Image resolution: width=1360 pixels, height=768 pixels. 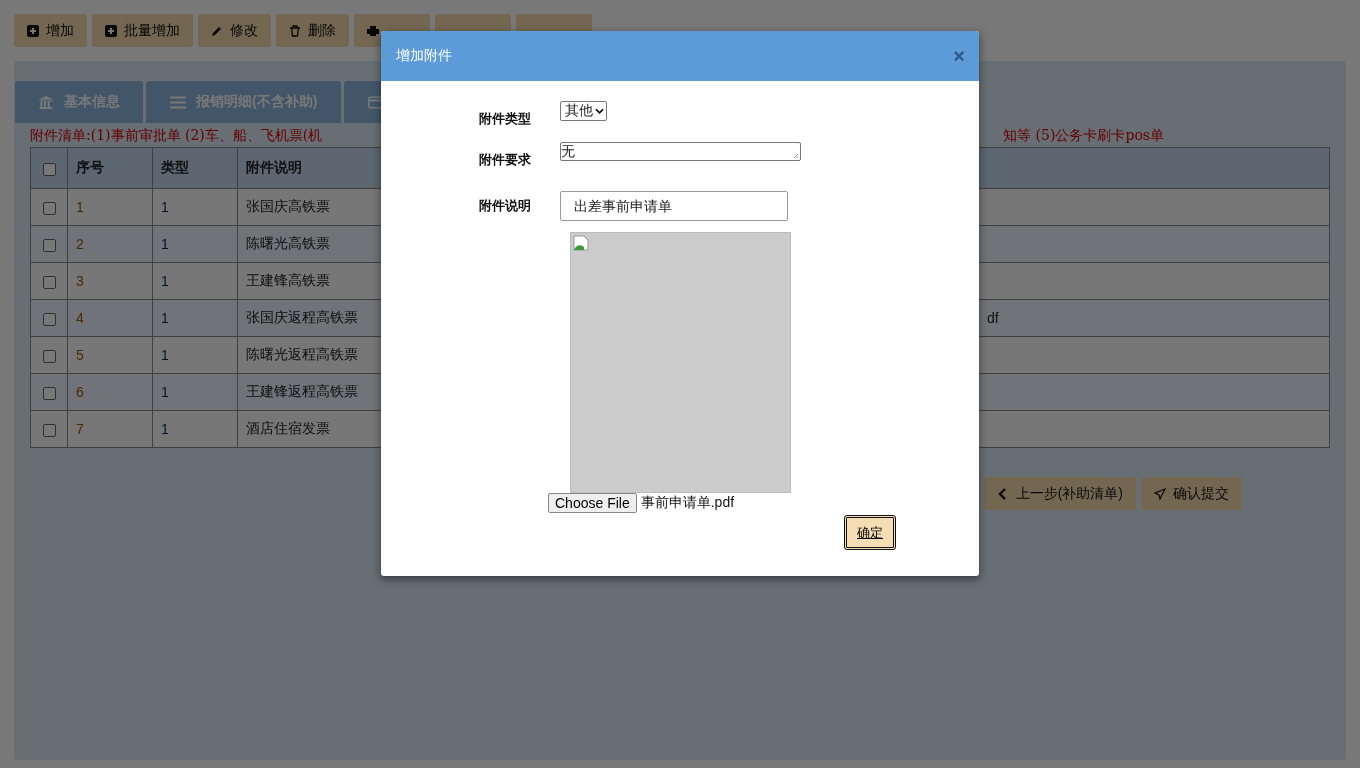 What do you see at coordinates (110, 429) in the screenshot?
I see `table-cell: 7` at bounding box center [110, 429].